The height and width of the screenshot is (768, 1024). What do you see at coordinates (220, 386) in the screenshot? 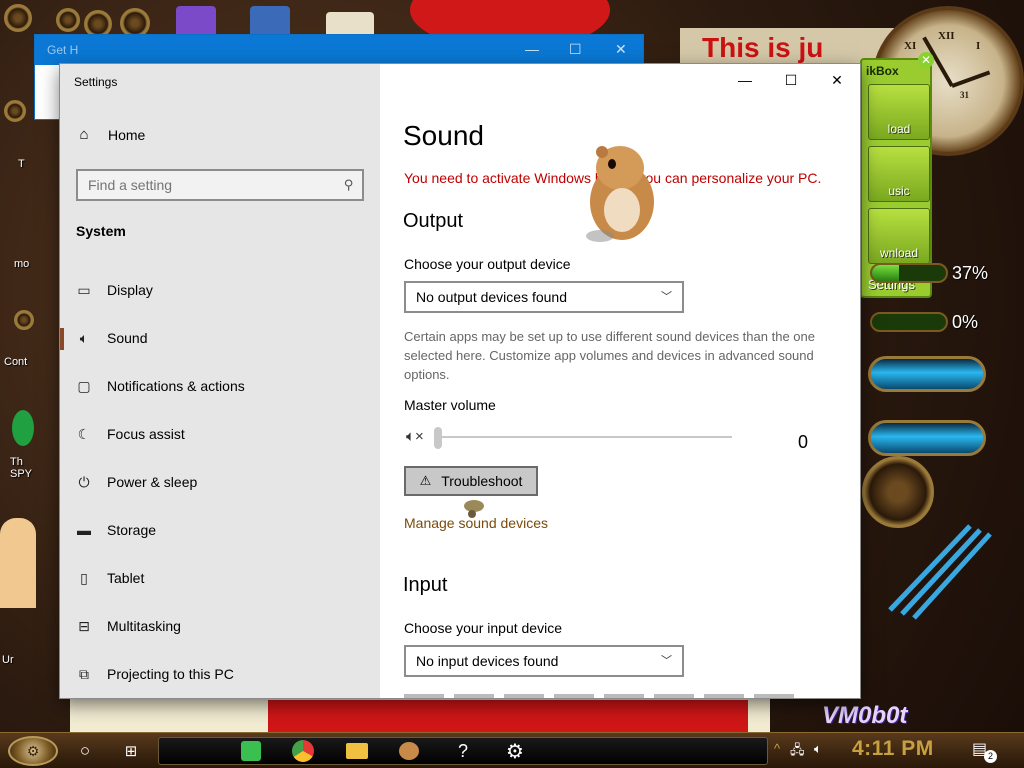
I see `sidebar-item-notifications: ▢ Notifications & actions` at bounding box center [220, 386].